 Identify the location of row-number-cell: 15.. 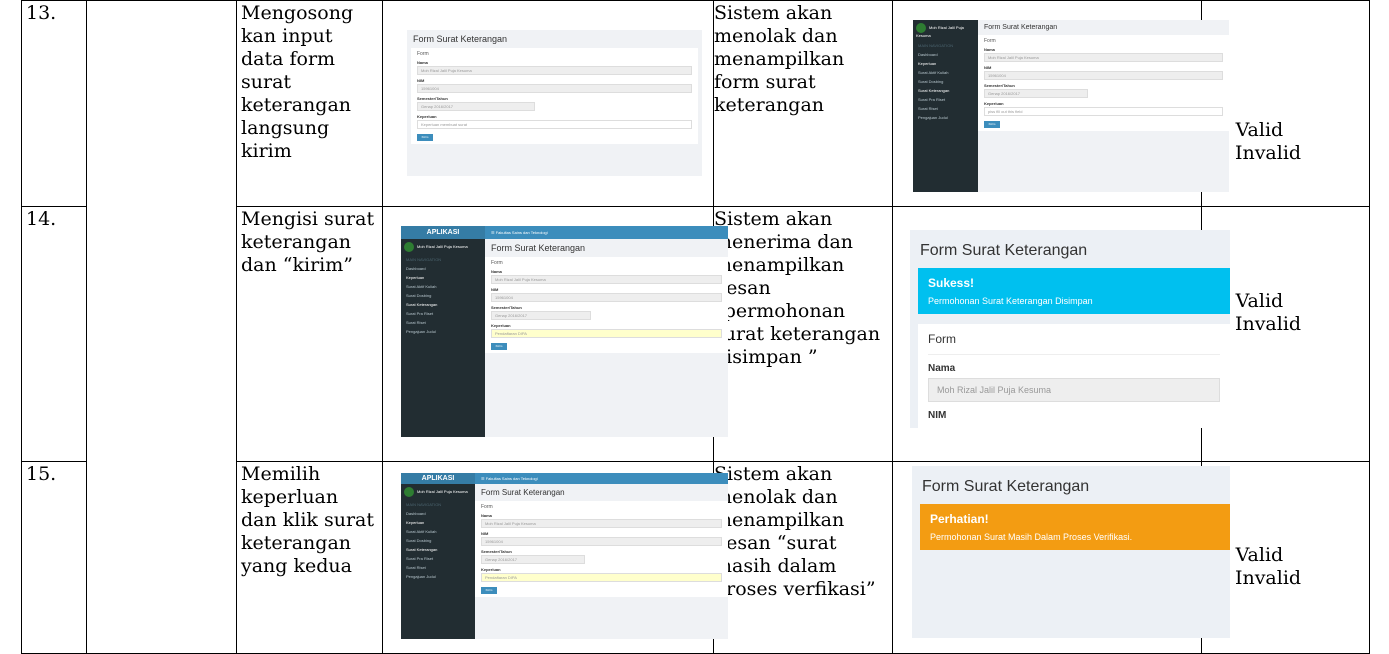
(54, 557).